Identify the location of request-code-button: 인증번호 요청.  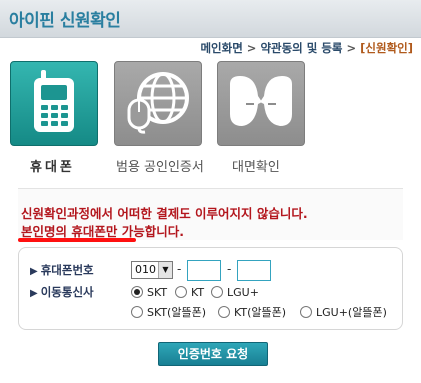
(213, 354).